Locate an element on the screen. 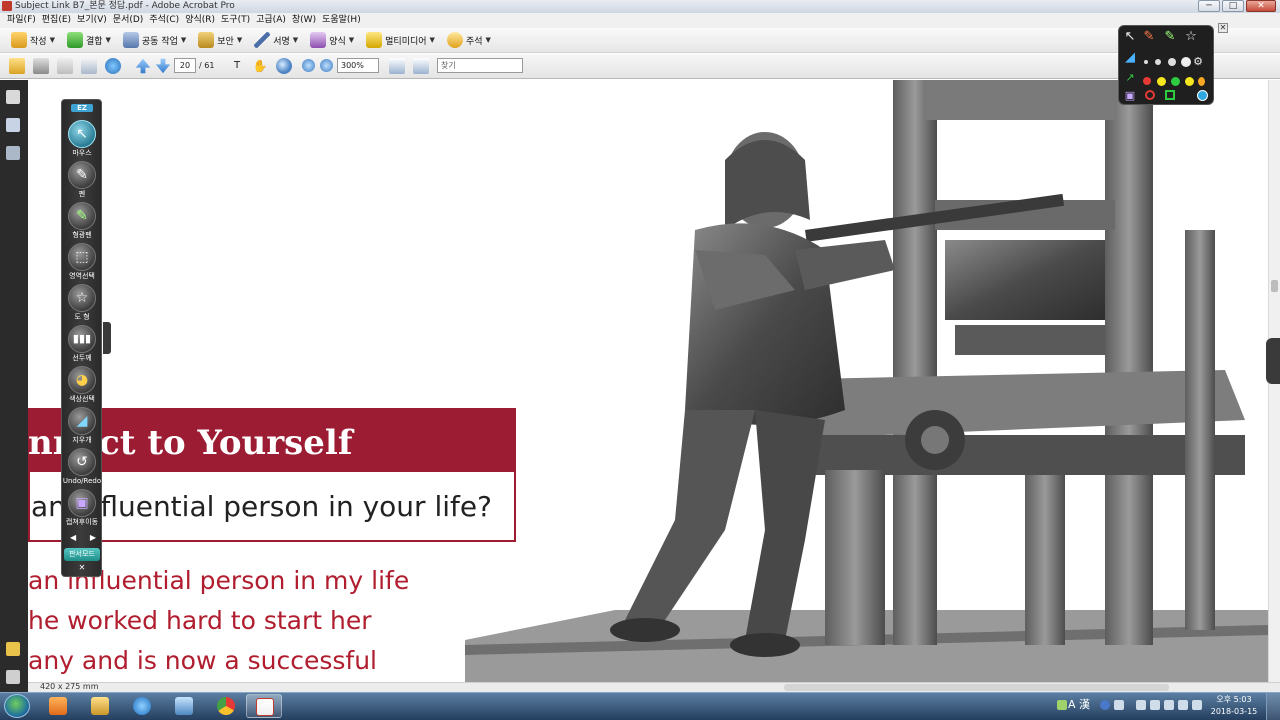  open-folder-icon is located at coordinates (17, 66).